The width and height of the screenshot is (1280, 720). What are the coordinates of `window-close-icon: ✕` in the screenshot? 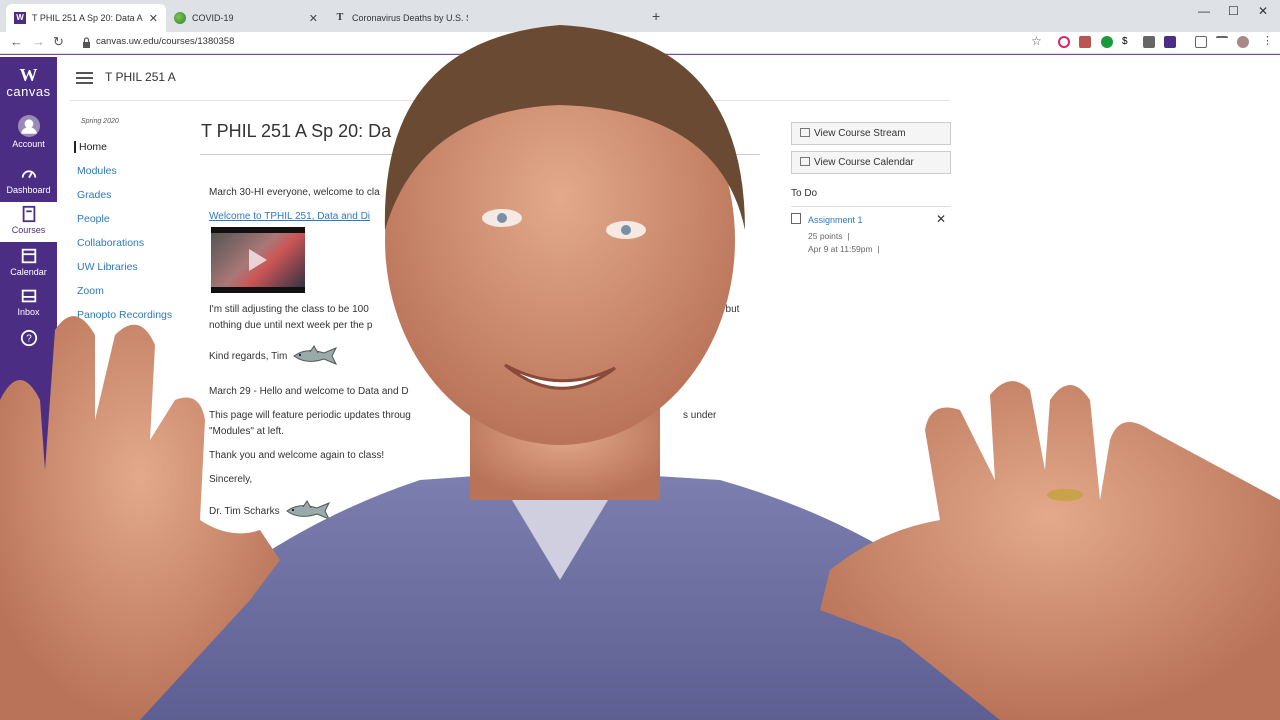 It's located at (1263, 11).